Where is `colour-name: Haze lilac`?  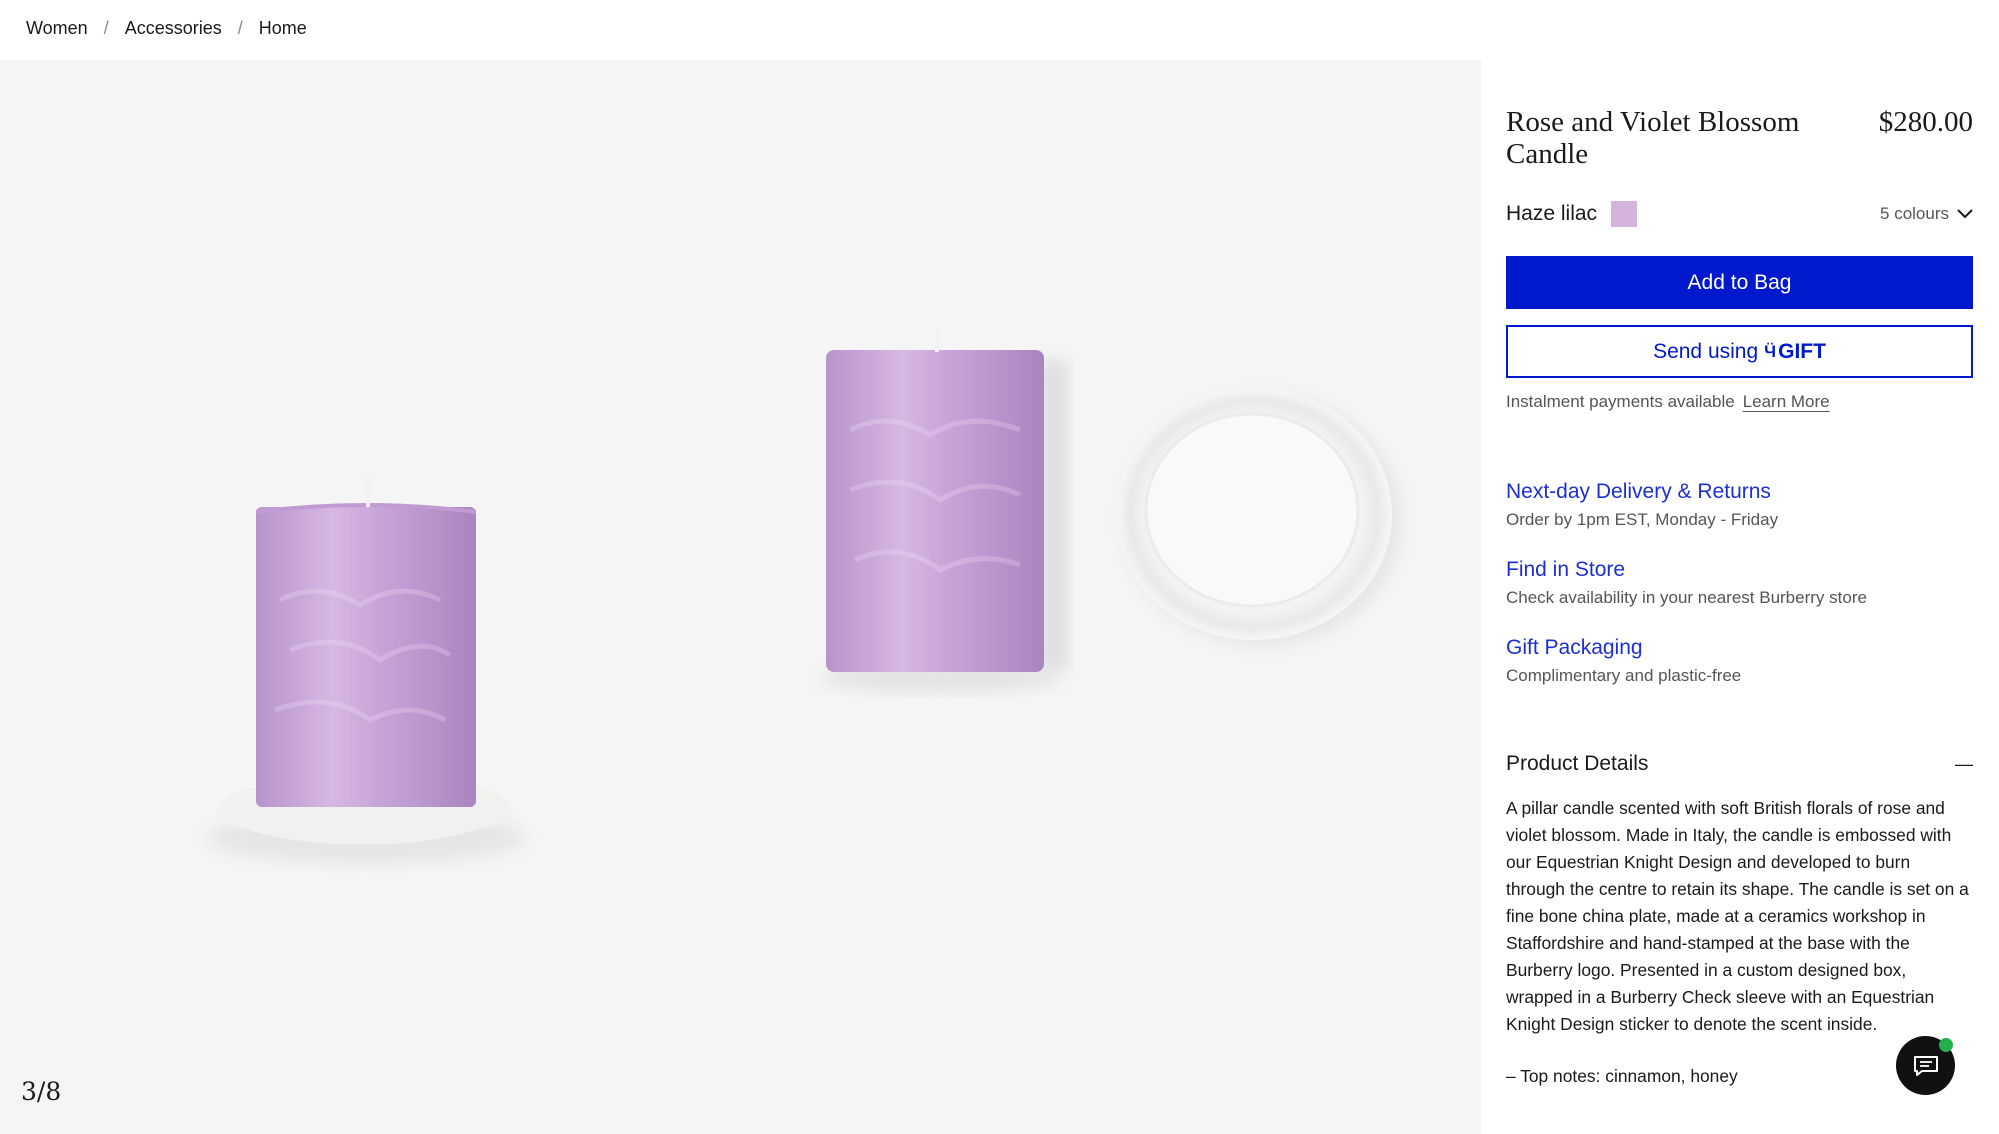
colour-name: Haze lilac is located at coordinates (1552, 213).